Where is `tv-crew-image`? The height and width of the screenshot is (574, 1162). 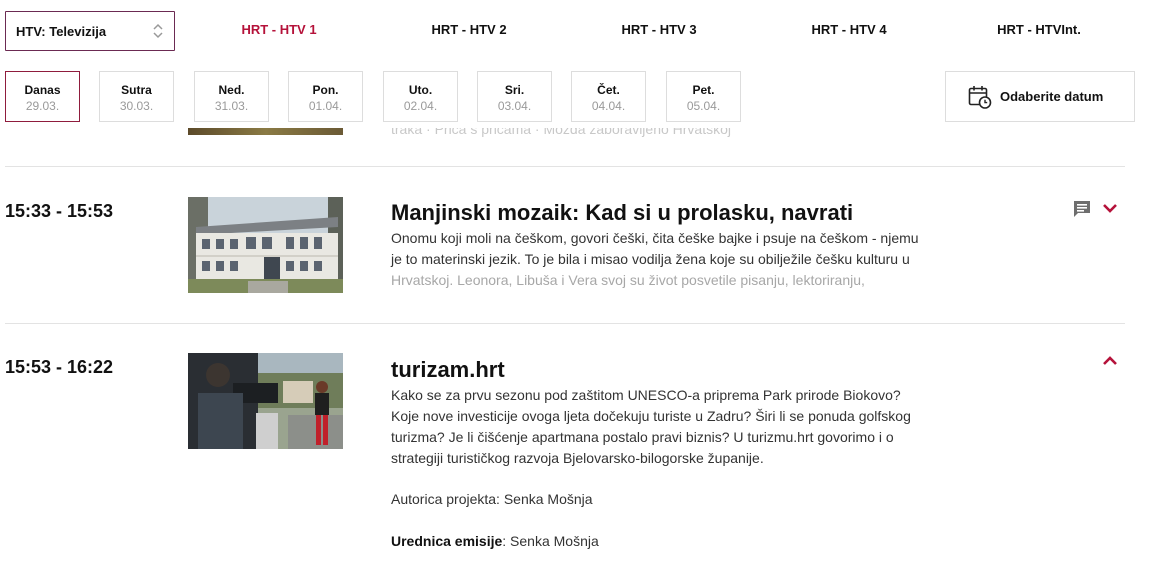 tv-crew-image is located at coordinates (265, 401).